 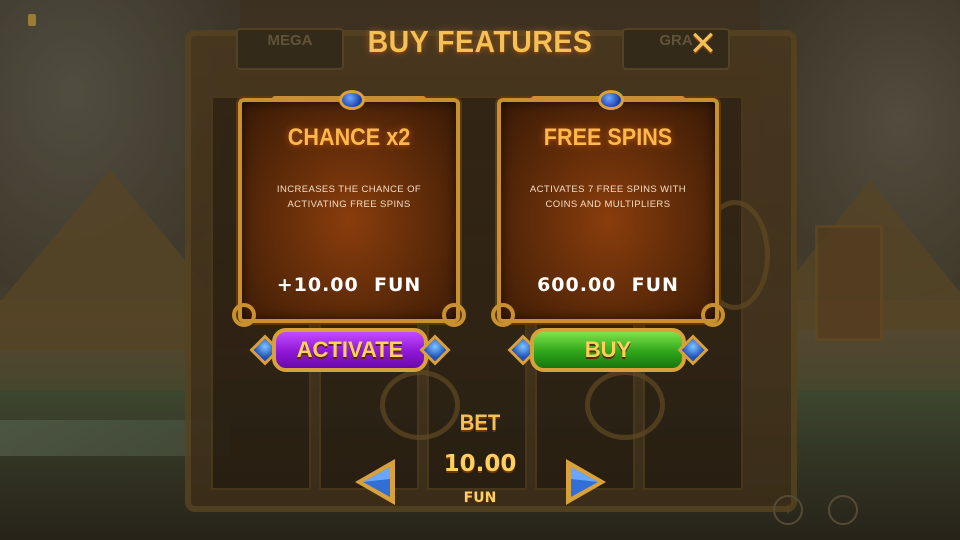 What do you see at coordinates (480, 422) in the screenshot?
I see `bet-label: BET` at bounding box center [480, 422].